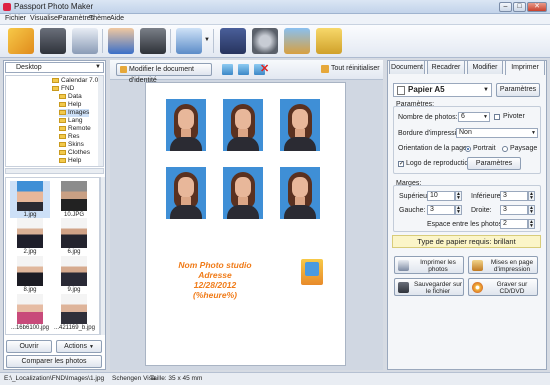 This screenshot has height=385, width=550. Describe the element at coordinates (100, 121) in the screenshot. I see `tree-scrollbar` at that location.